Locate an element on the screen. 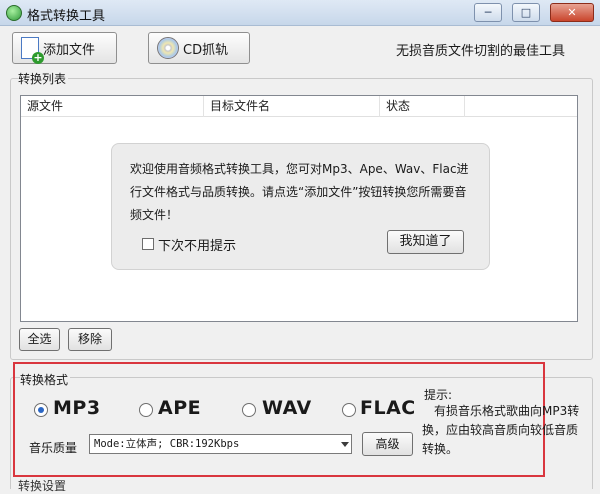  add-file-label: 添加文件 is located at coordinates (69, 50).